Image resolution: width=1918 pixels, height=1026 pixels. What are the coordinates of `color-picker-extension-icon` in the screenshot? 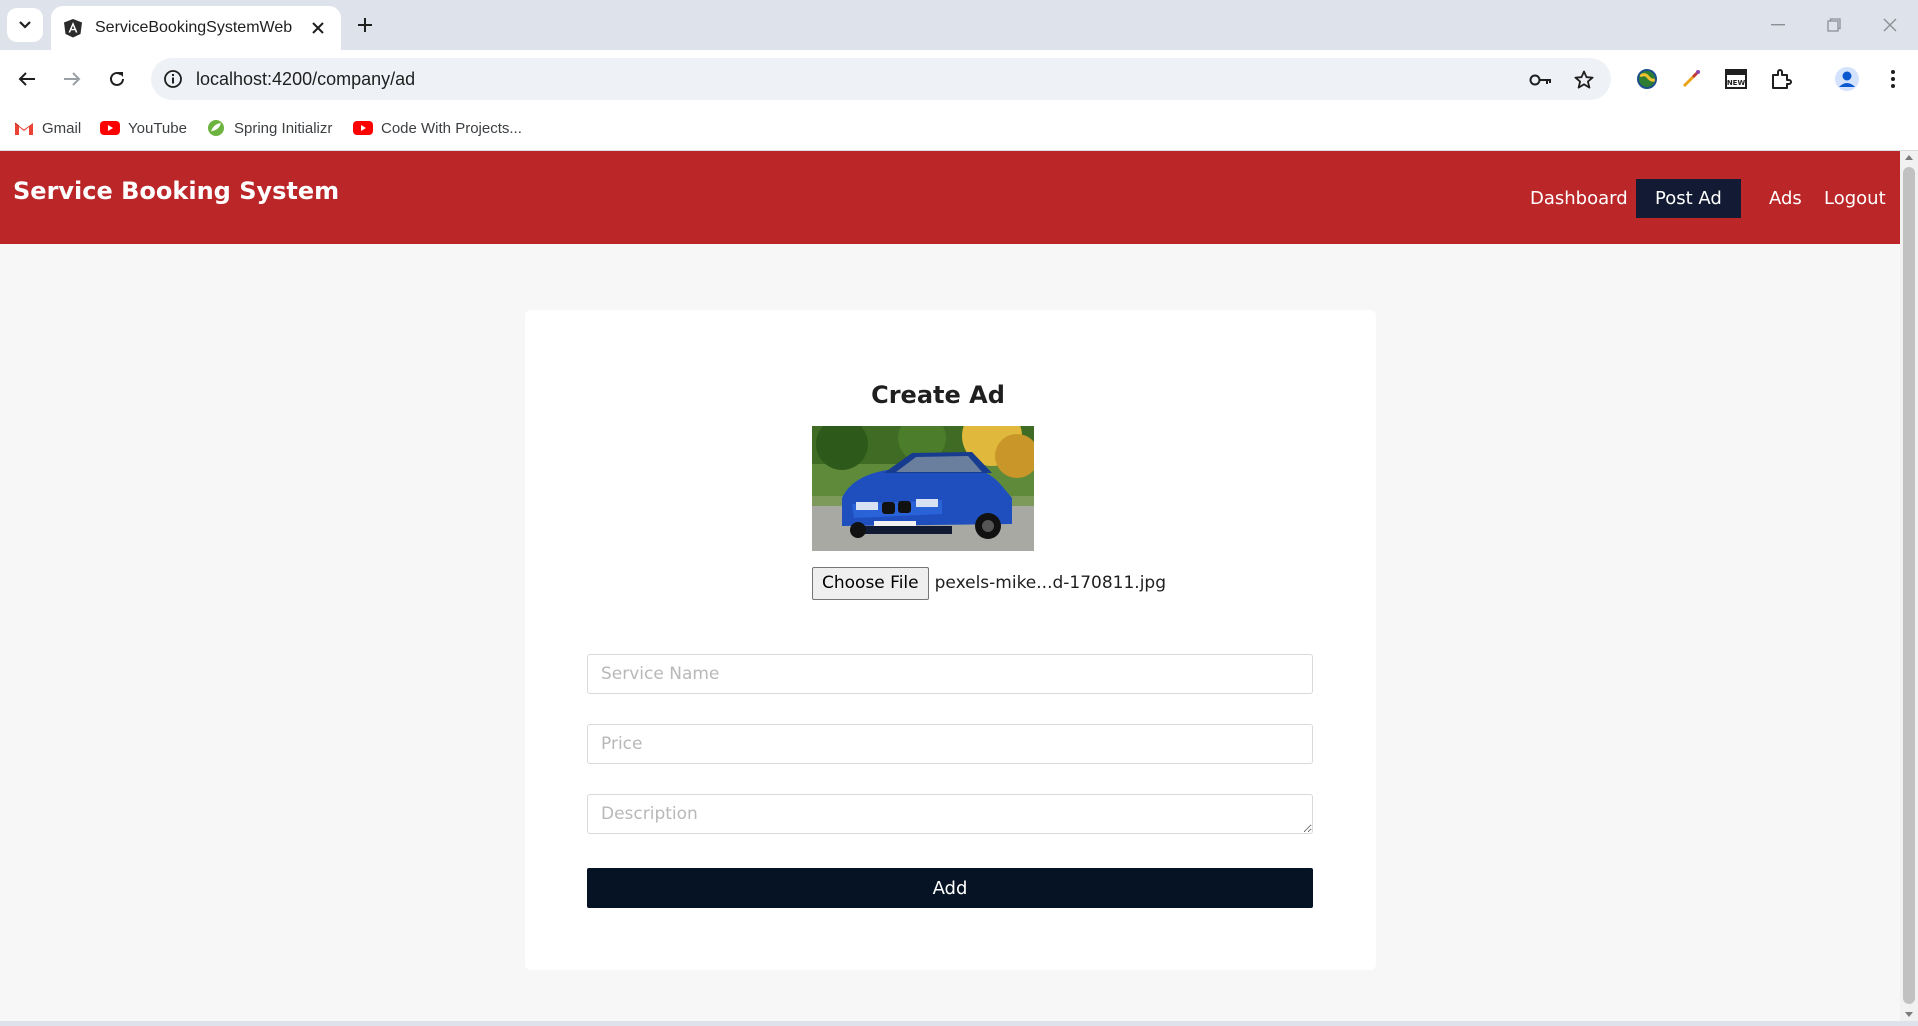 It's located at (1691, 79).